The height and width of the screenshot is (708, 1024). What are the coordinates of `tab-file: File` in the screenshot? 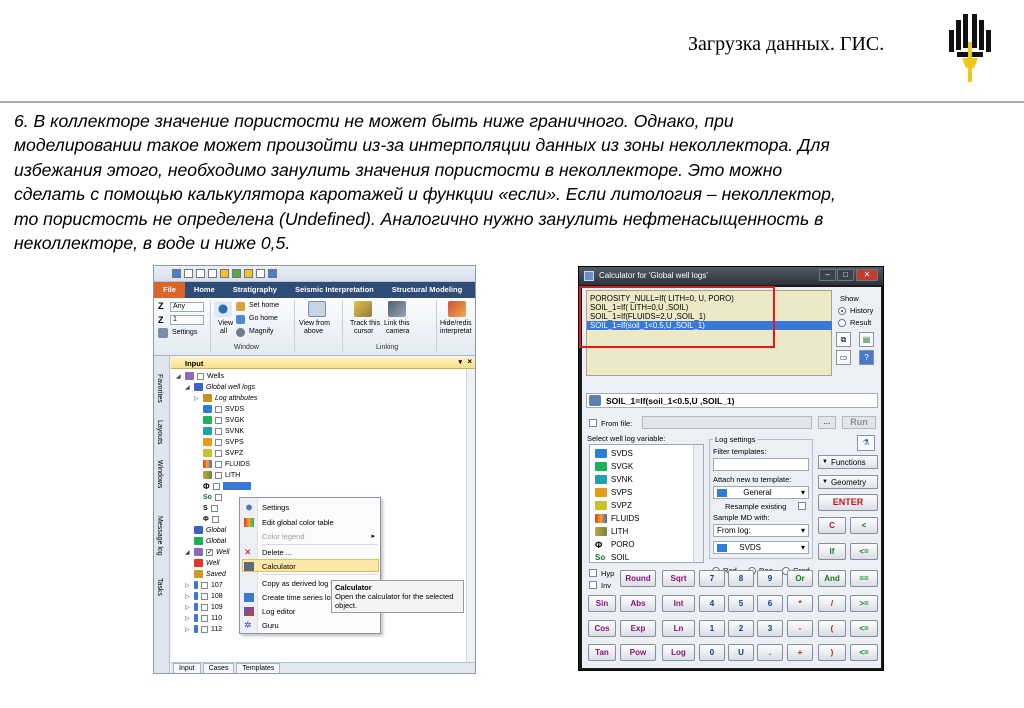 It's located at (169, 290).